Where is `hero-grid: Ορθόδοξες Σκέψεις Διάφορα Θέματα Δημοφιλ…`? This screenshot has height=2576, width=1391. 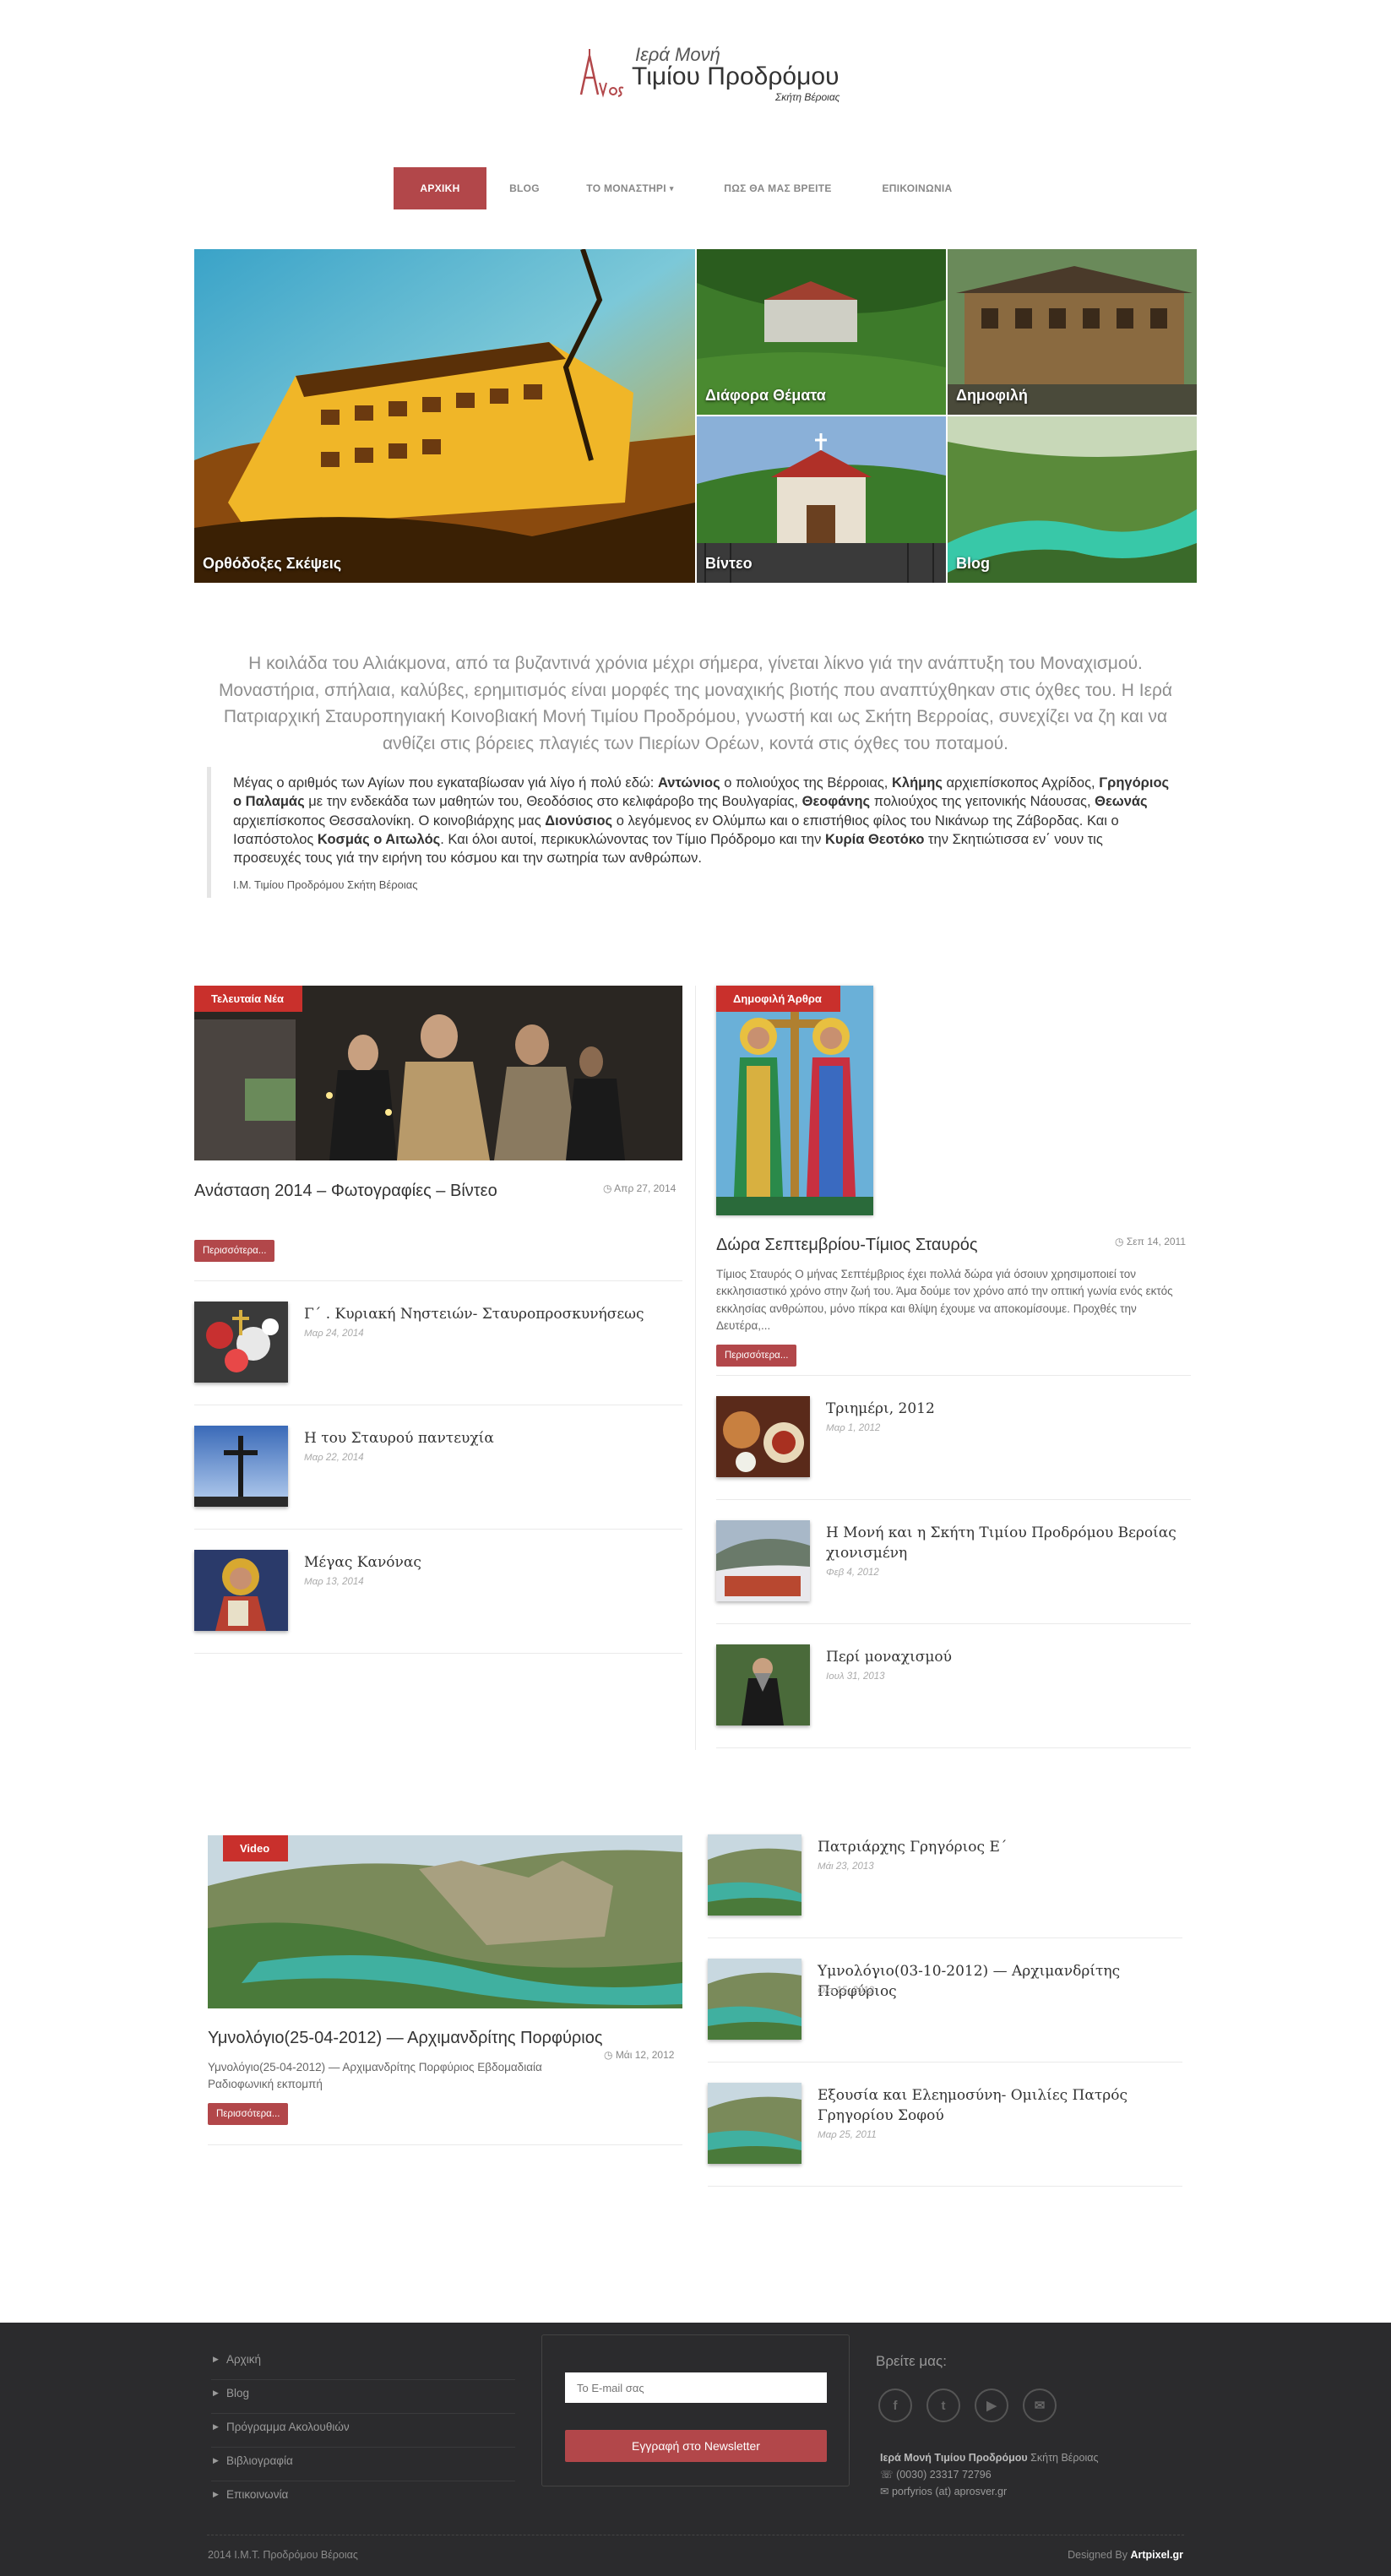 hero-grid: Ορθόδοξες Σκέψεις Διάφορα Θέματα Δημοφιλ… is located at coordinates (695, 416).